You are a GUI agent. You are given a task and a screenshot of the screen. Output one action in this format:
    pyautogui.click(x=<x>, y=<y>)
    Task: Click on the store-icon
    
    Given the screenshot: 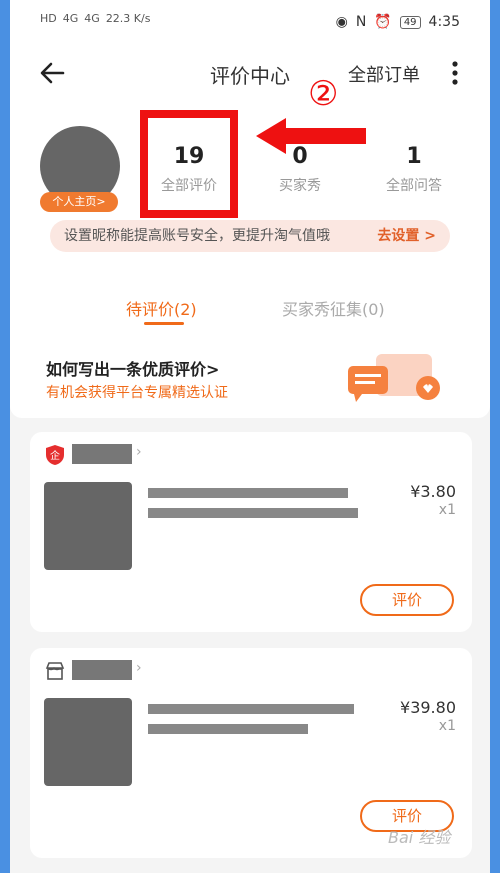 What is the action you would take?
    pyautogui.click(x=55, y=671)
    